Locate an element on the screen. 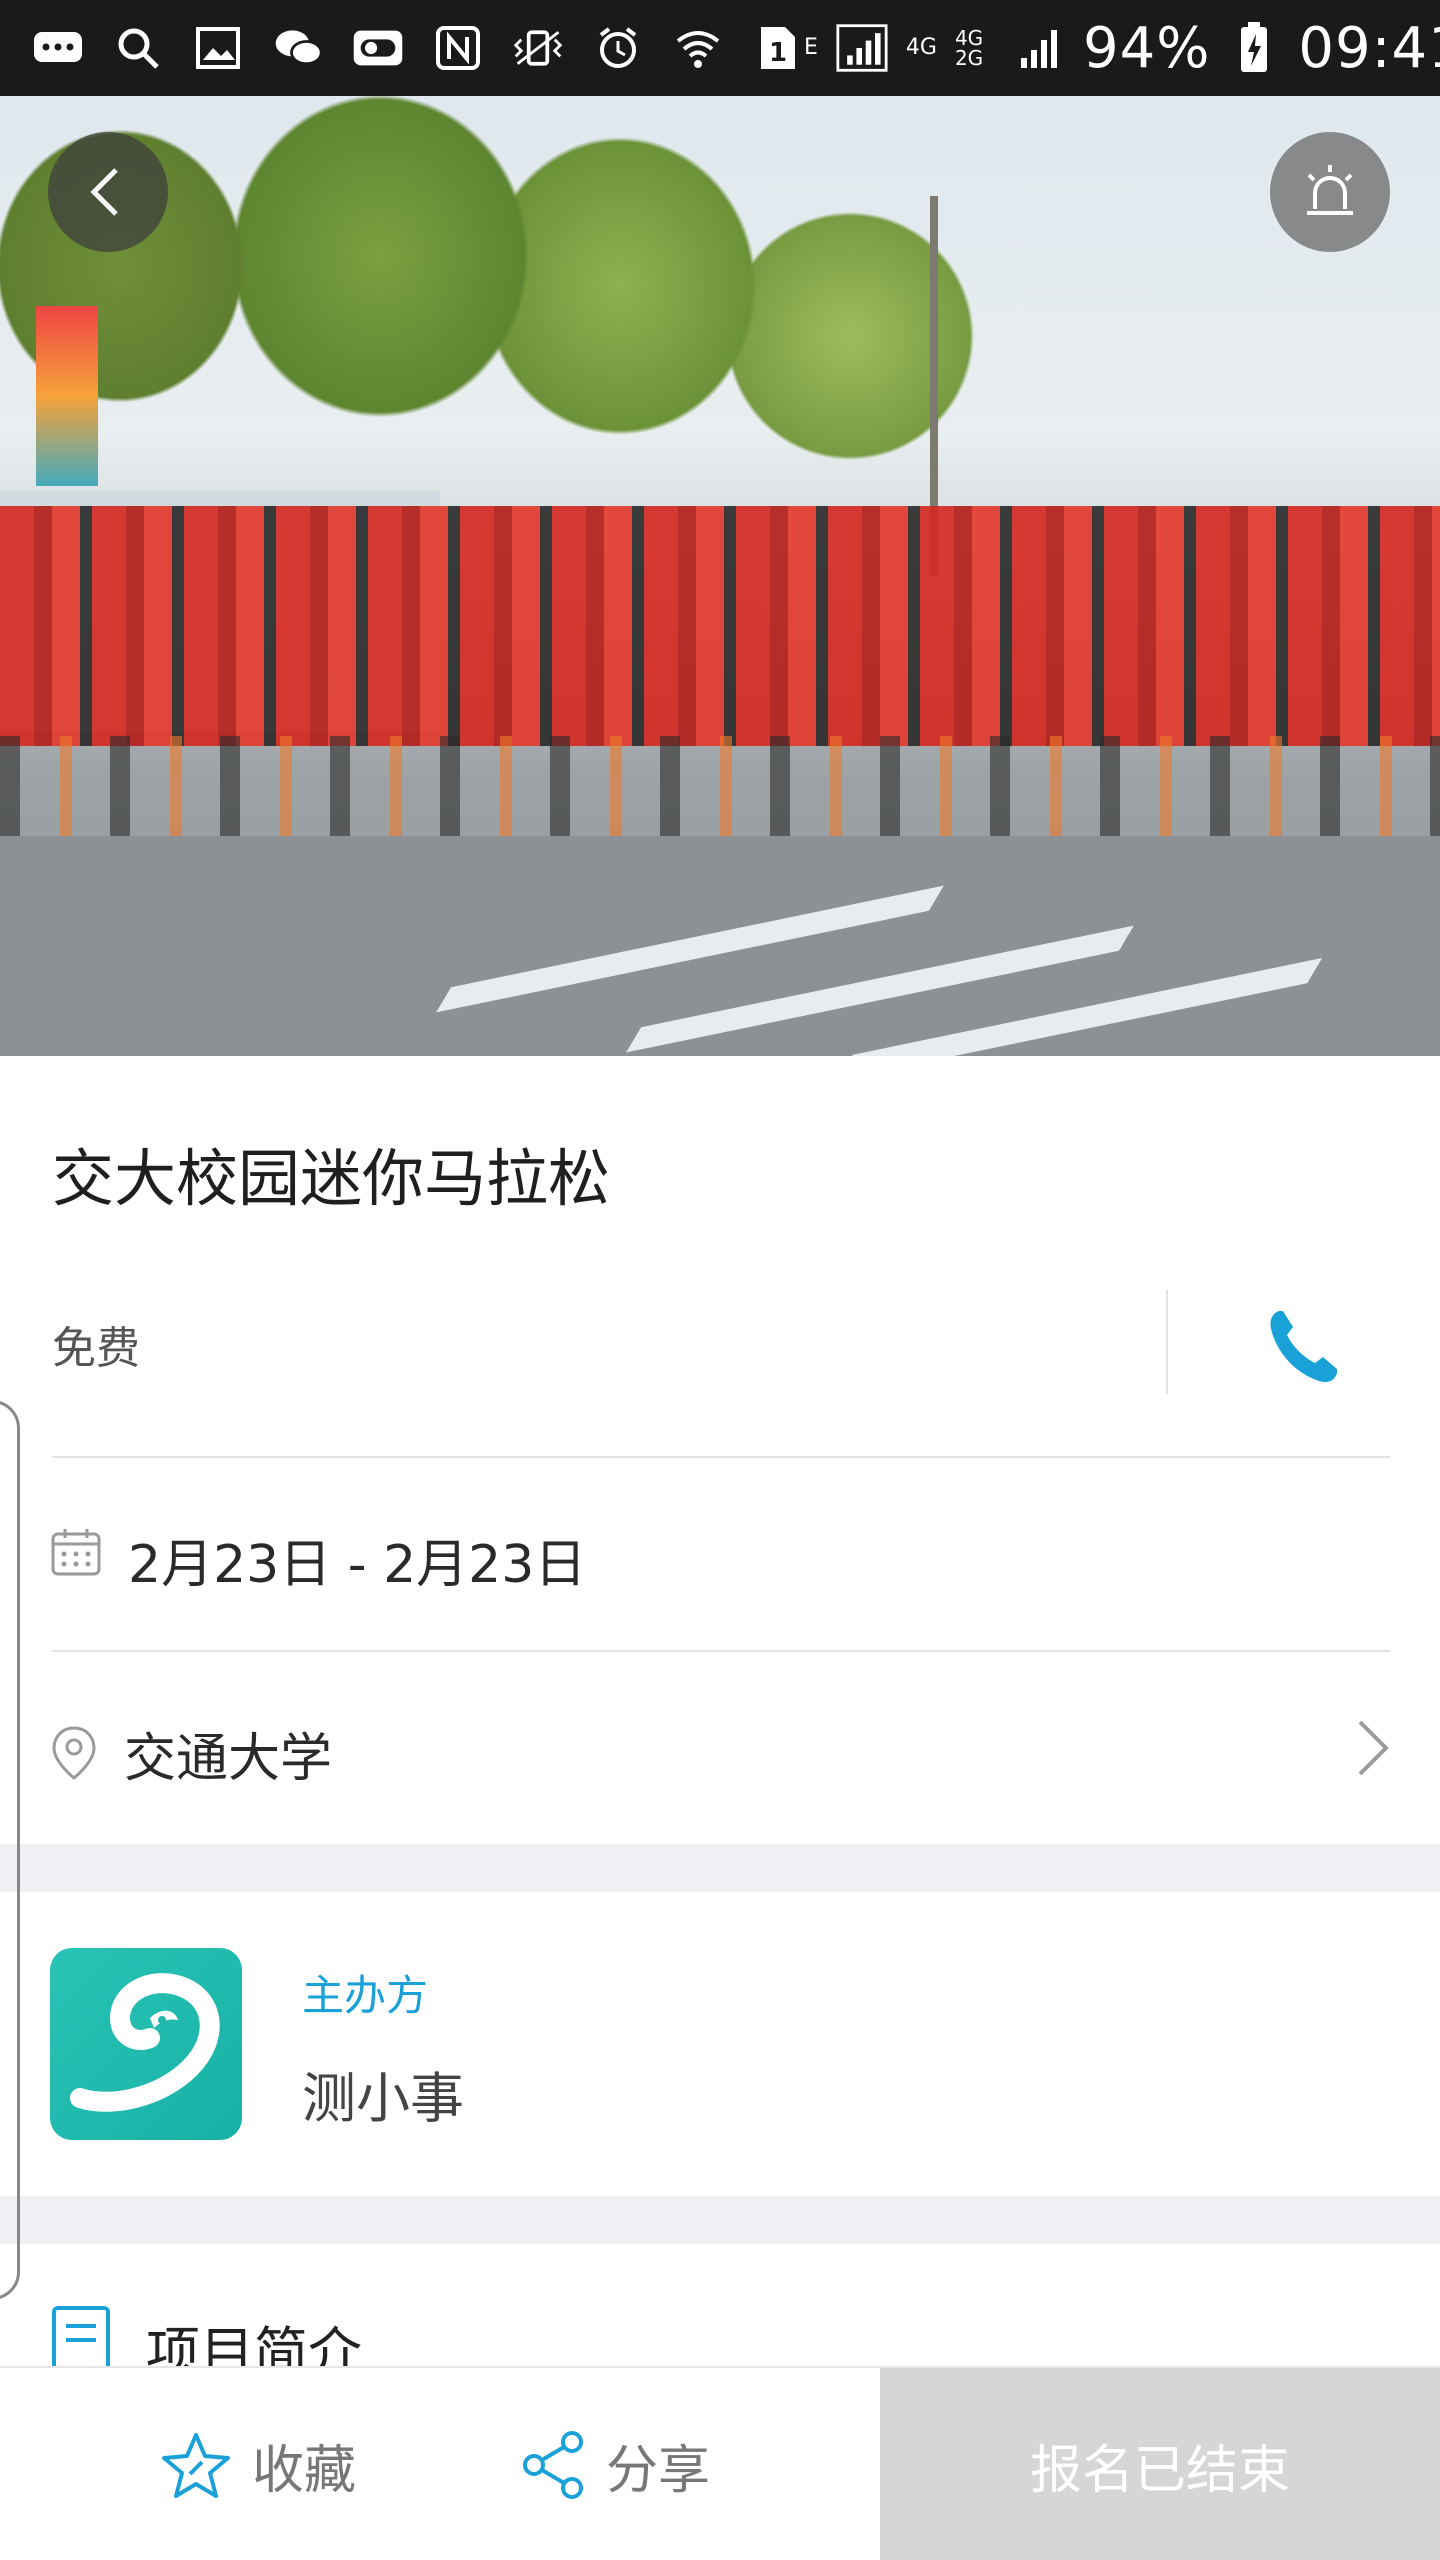 This screenshot has height=2560, width=1440. sim-card-icon: 1 is located at coordinates (778, 48).